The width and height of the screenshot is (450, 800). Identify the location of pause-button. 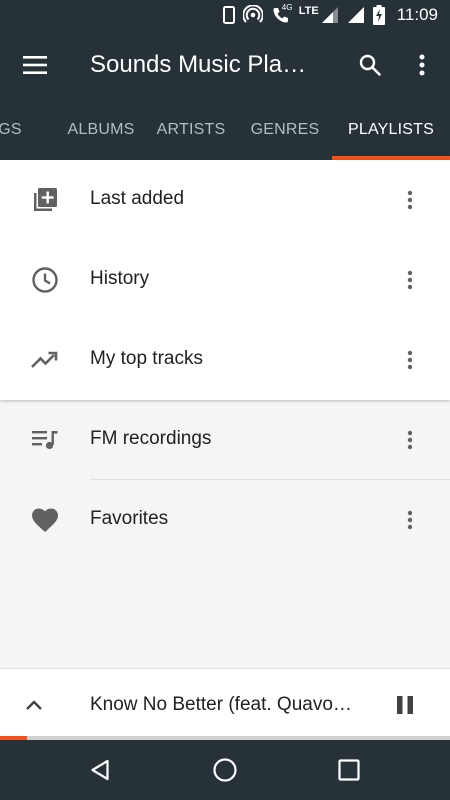
(405, 705).